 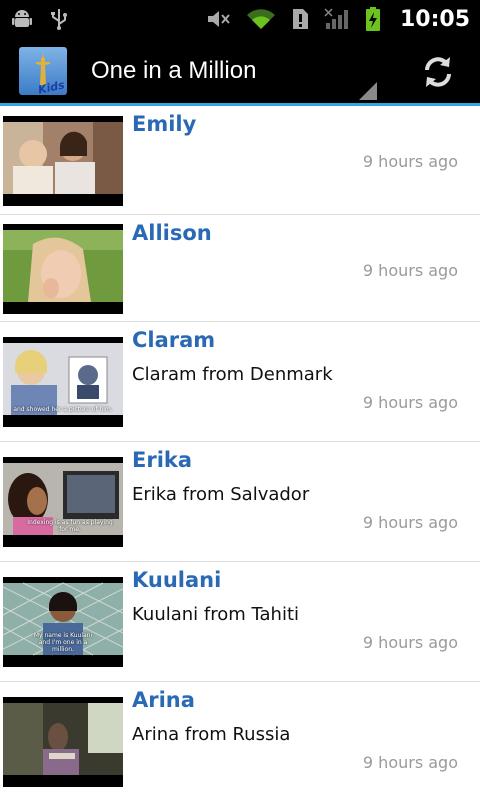 What do you see at coordinates (70, 526) in the screenshot?
I see `video-caption: Indexing is as fun as playing for me.` at bounding box center [70, 526].